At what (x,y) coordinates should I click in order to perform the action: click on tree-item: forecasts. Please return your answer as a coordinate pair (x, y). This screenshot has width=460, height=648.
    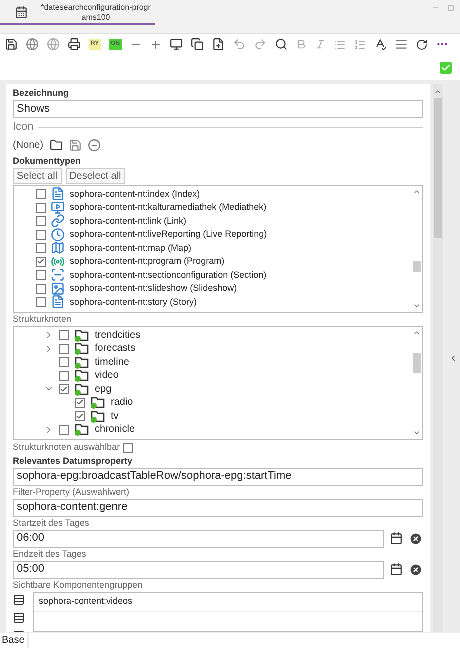
    Looking at the image, I should click on (115, 348).